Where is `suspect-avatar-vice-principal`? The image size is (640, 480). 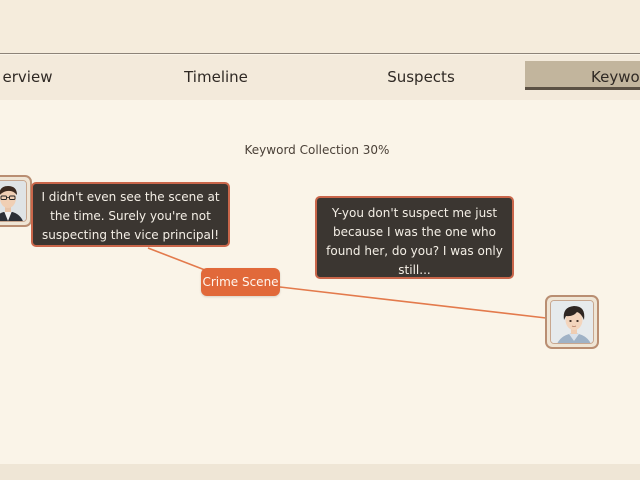
suspect-avatar-vice-principal is located at coordinates (16, 201).